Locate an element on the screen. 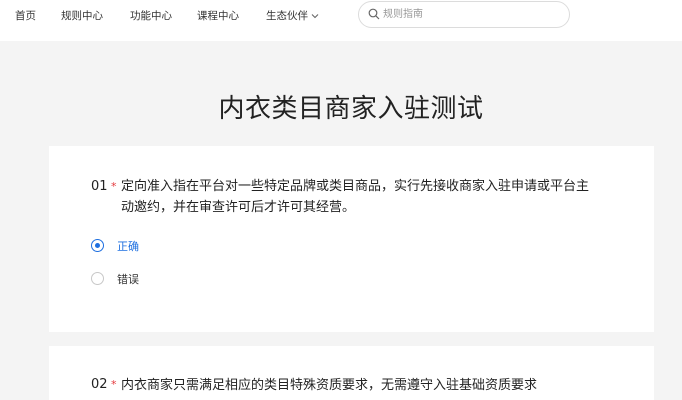 The image size is (682, 400). question-card: 02 * 内衣商家只需满足相应的类目特殊资质要求，无需遵守入驻基础资质要求 is located at coordinates (351, 373).